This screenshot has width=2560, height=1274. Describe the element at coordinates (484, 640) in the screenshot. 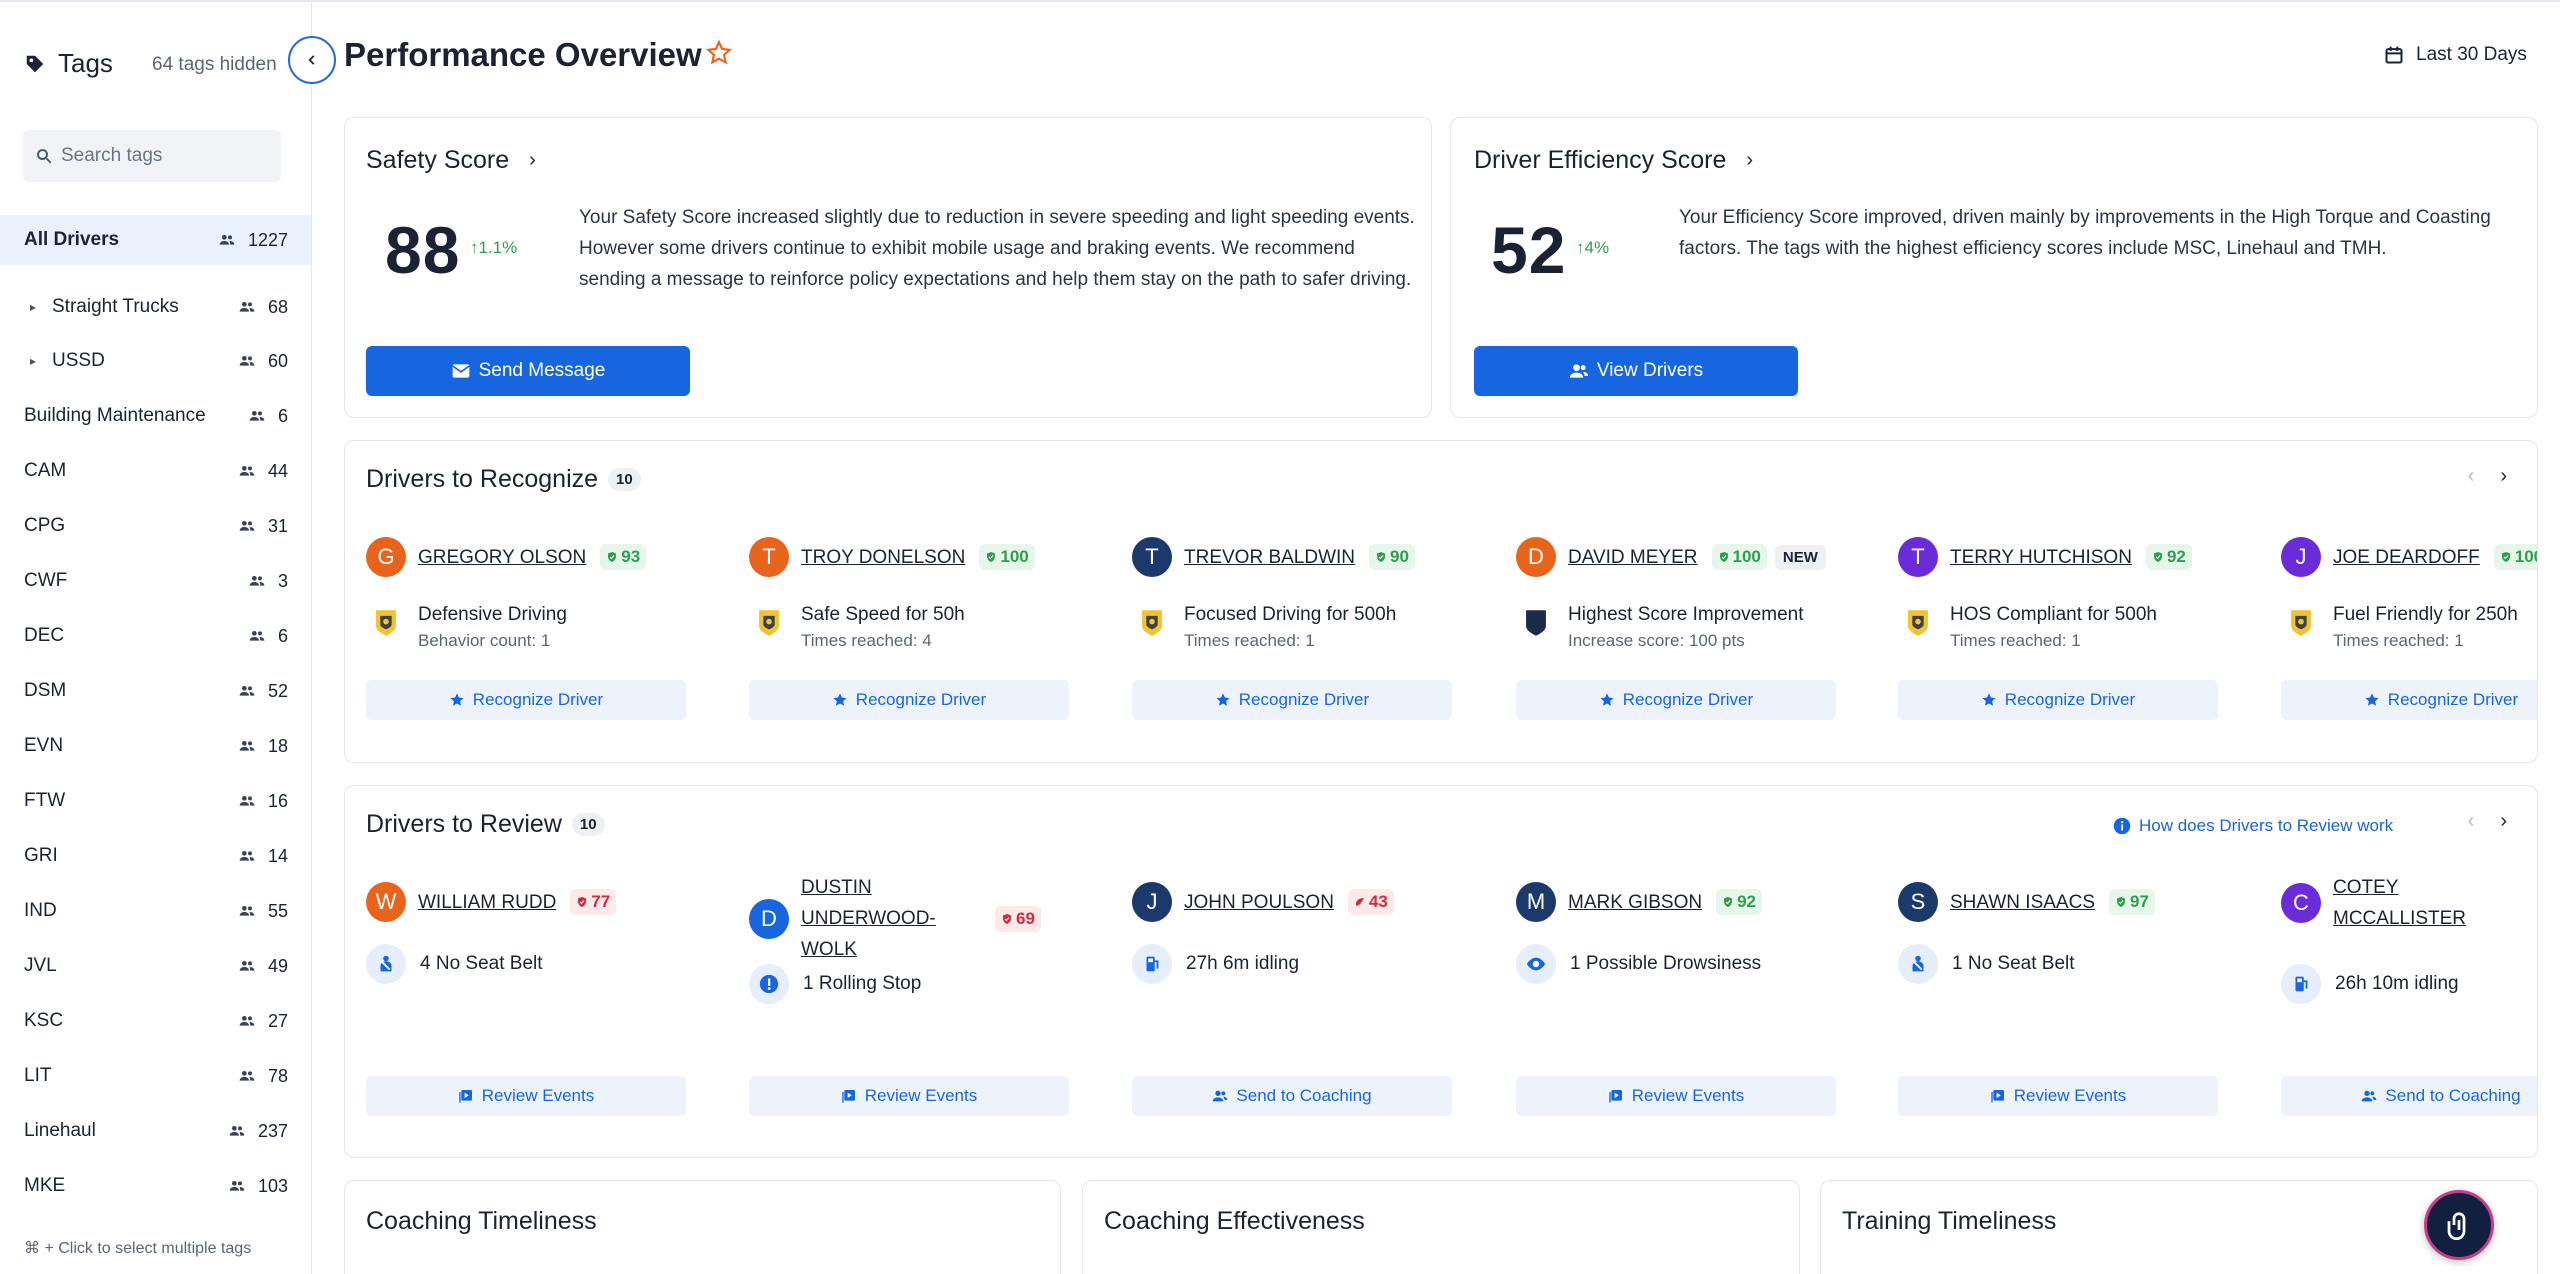

I see `achievement-detail: Behavior count: 1` at that location.